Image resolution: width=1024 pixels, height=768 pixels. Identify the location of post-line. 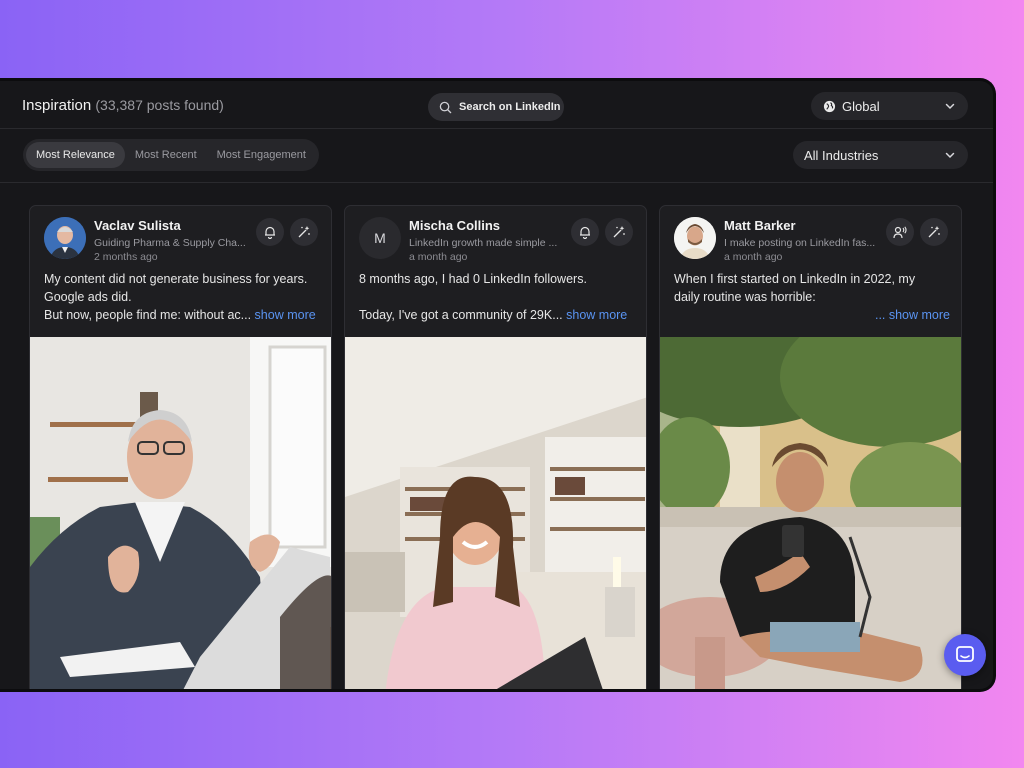
(497, 297).